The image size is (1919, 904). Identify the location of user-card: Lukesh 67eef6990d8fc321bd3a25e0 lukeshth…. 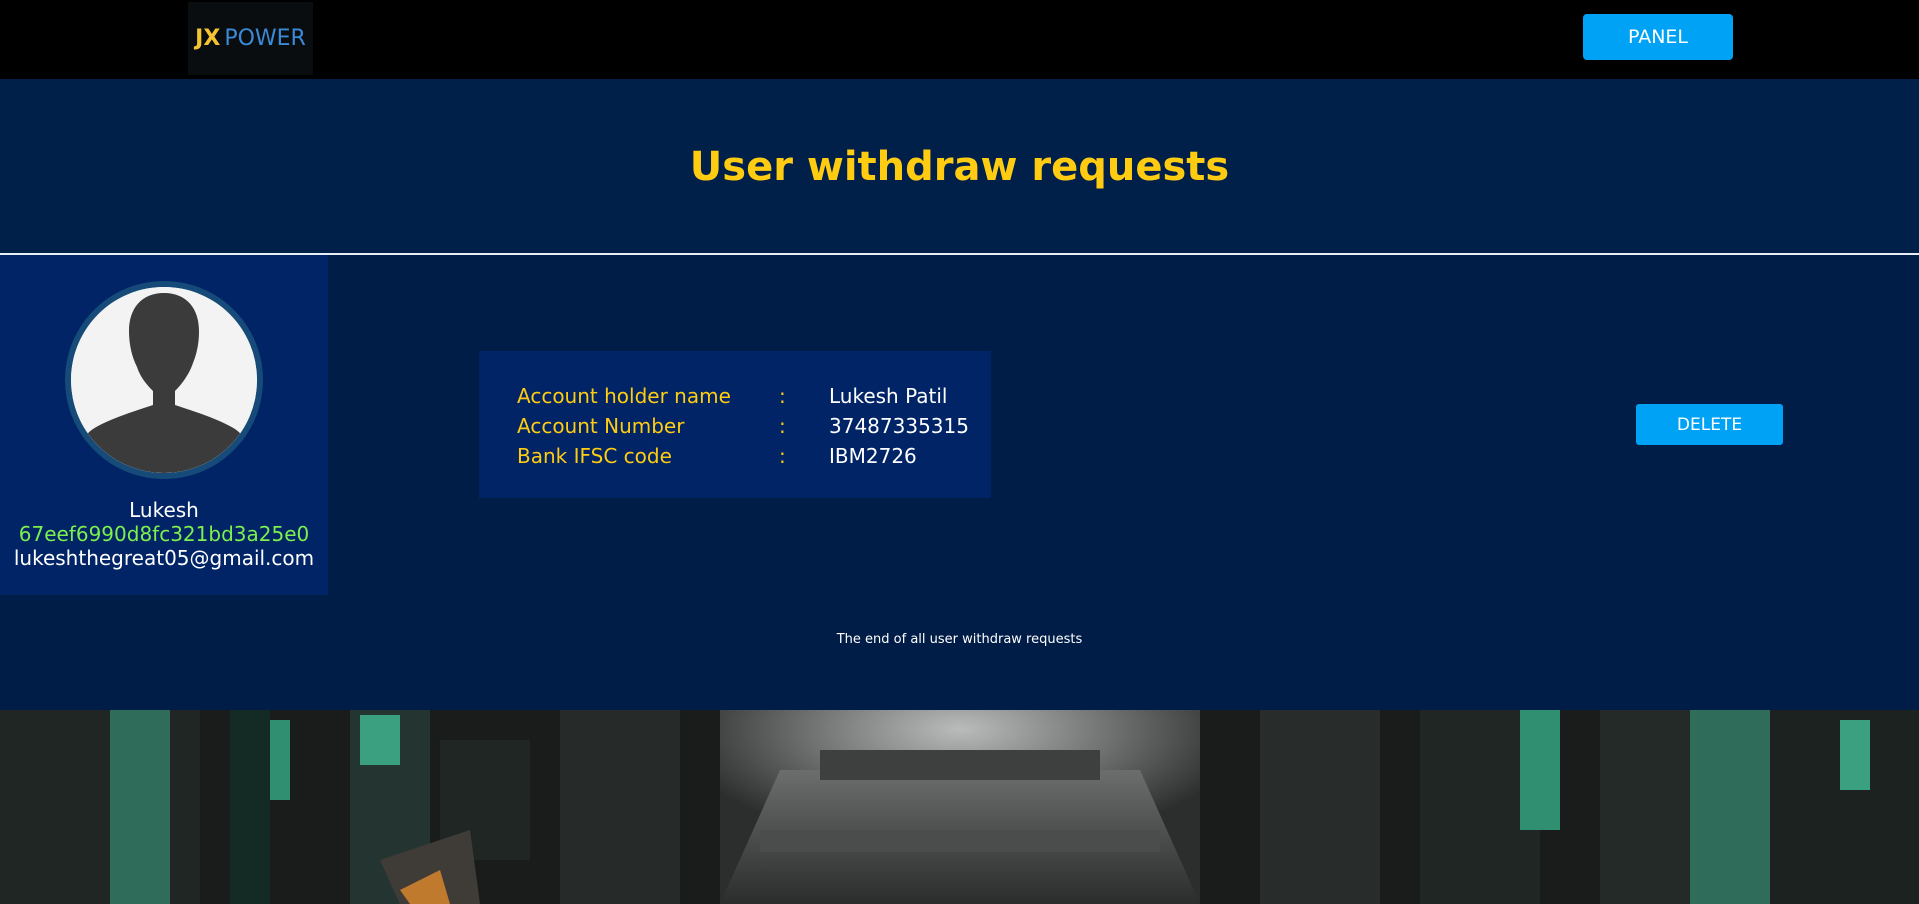
(164, 425).